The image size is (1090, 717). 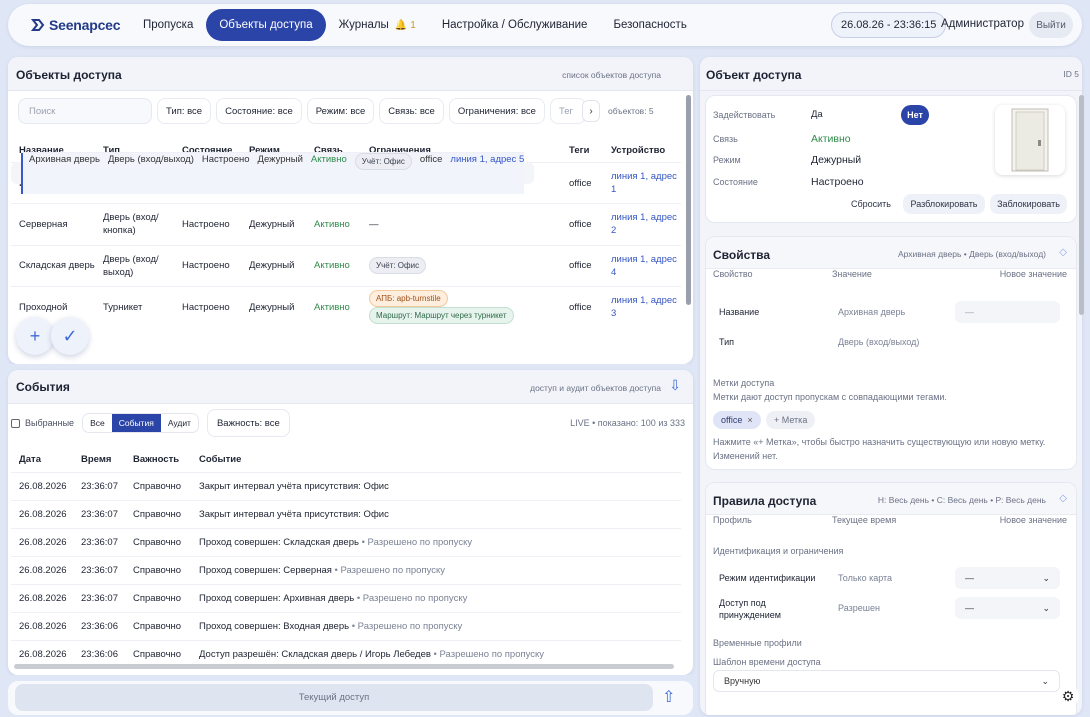 What do you see at coordinates (749, 420) in the screenshot?
I see `close-icon: ×` at bounding box center [749, 420].